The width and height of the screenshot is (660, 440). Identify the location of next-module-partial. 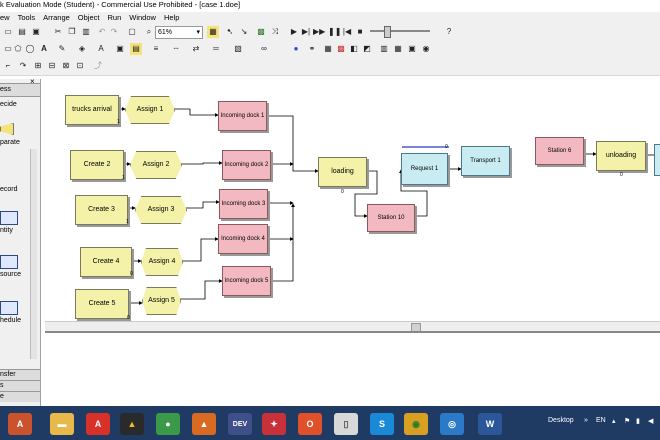
(657, 160).